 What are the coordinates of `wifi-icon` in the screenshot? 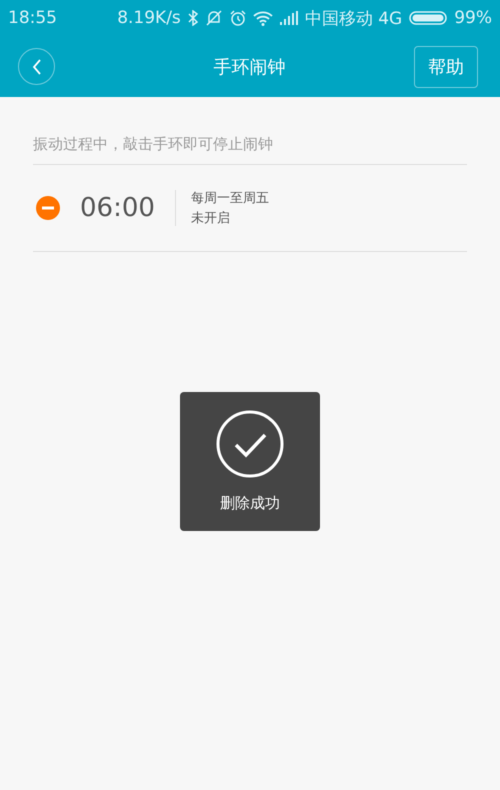 It's located at (262, 18).